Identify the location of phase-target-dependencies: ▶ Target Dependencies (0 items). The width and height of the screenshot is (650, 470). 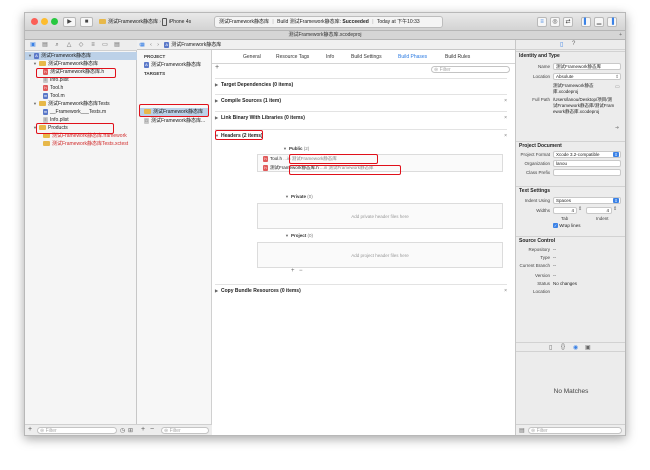
(361, 84).